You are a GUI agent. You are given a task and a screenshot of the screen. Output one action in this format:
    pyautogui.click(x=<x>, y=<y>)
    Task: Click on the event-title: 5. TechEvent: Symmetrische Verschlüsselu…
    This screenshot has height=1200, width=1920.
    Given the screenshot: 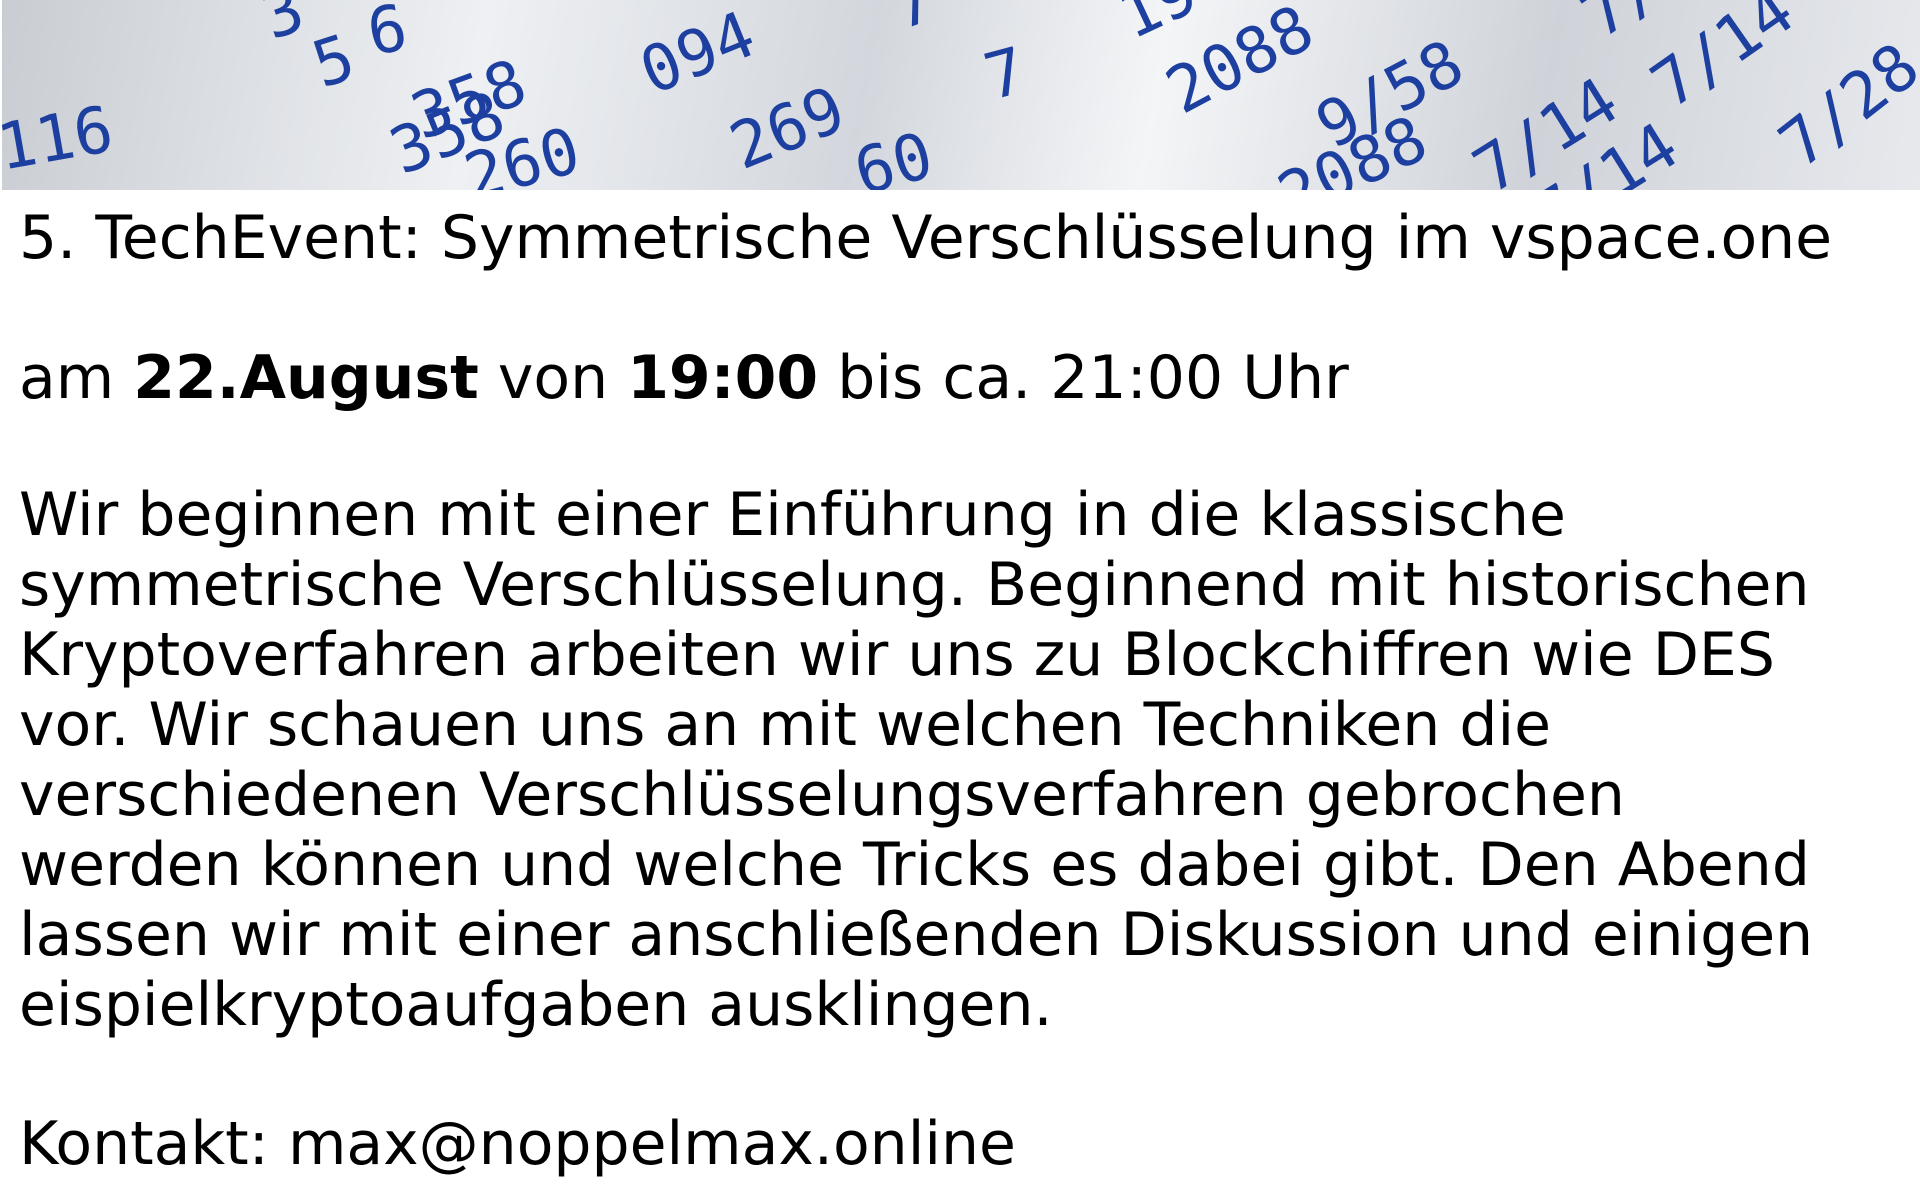 What is the action you would take?
    pyautogui.click(x=926, y=238)
    